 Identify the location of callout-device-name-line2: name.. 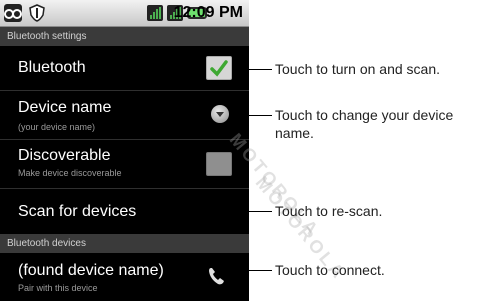
(294, 133).